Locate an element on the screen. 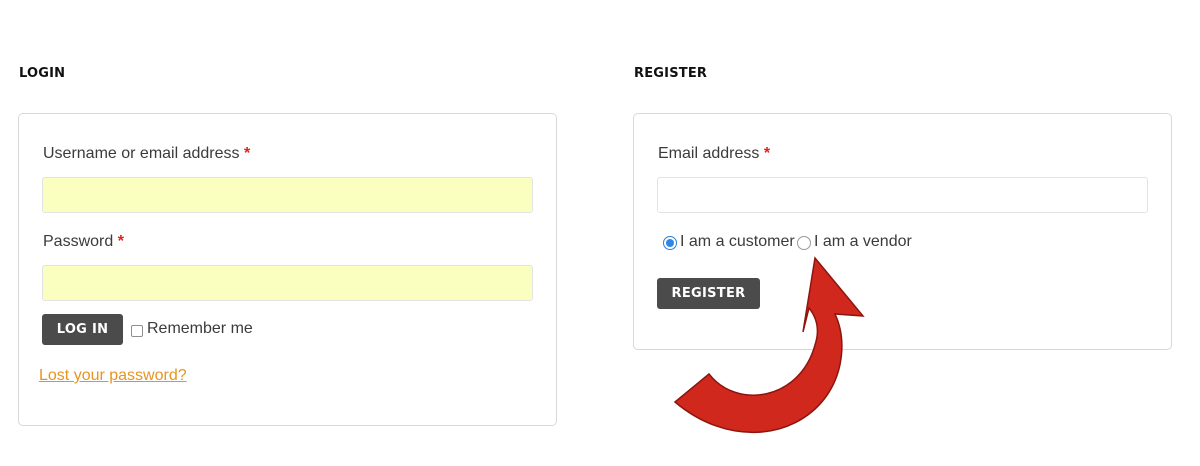 This screenshot has width=1200, height=466. customer-radio is located at coordinates (670, 243).